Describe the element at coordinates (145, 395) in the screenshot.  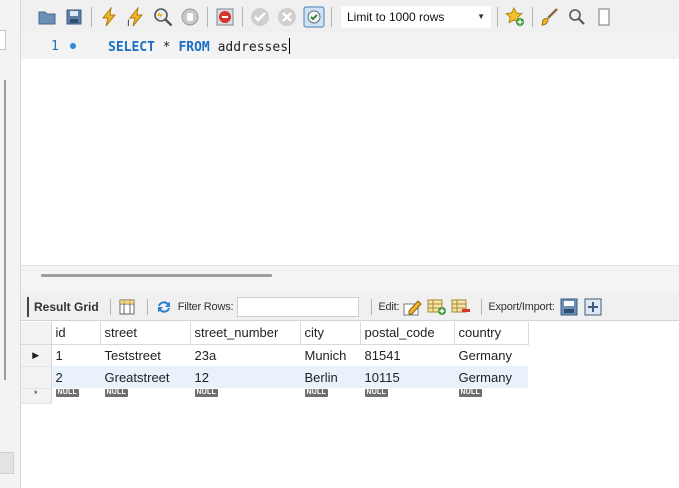
I see `cell-street: NULL` at that location.